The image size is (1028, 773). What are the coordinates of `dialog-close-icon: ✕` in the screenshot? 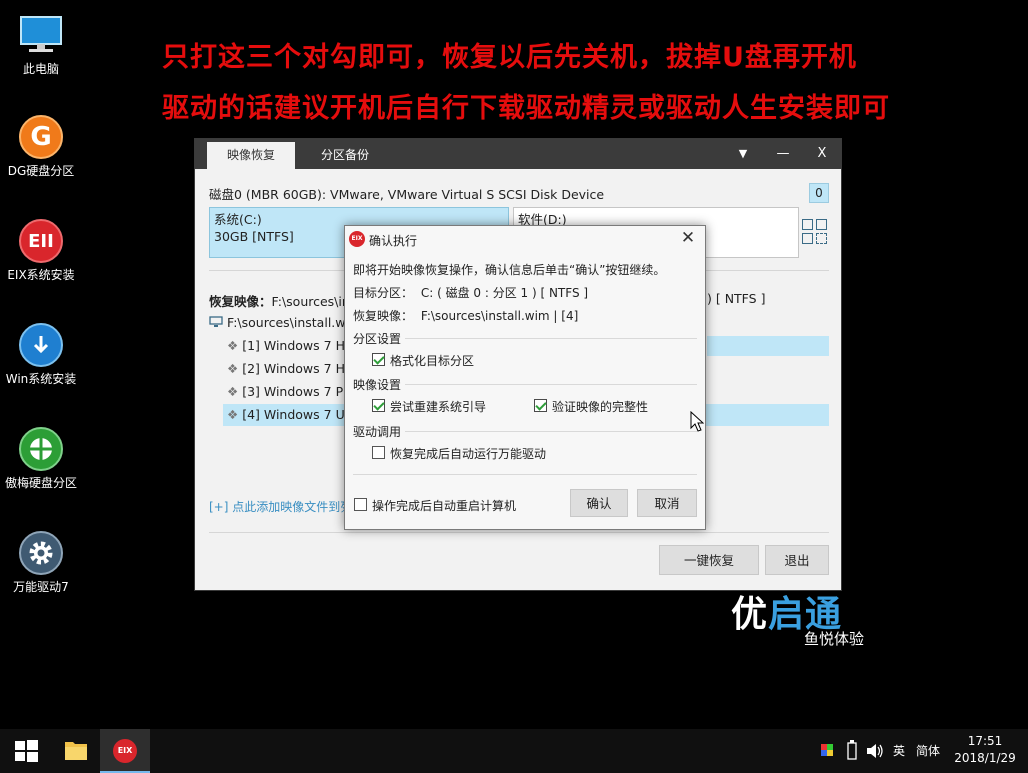 It's located at (688, 238).